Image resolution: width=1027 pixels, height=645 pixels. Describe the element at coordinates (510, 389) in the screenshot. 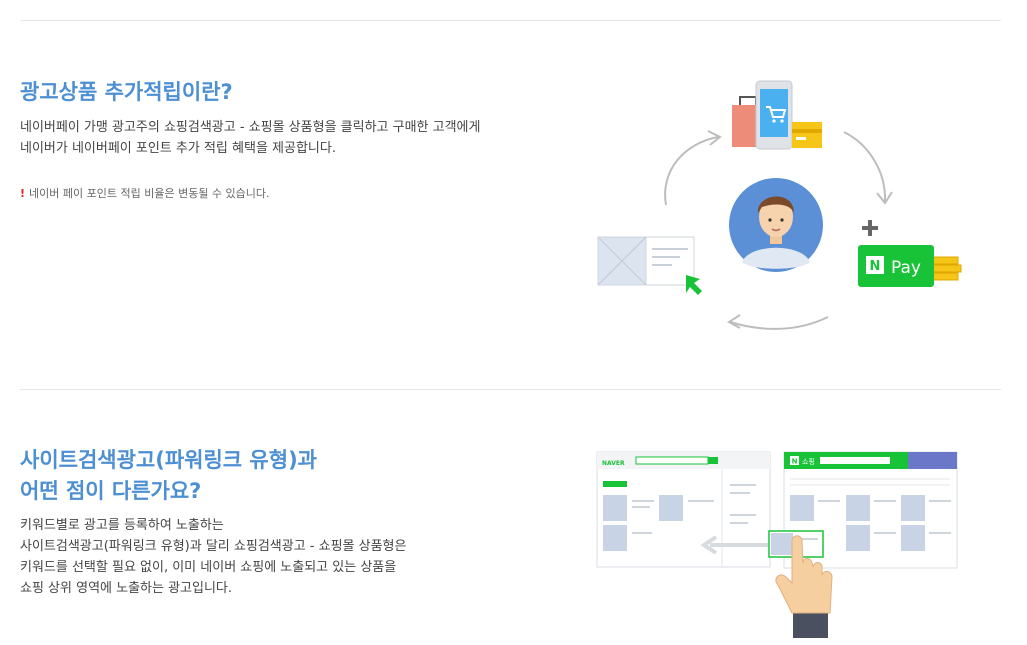

I see `section-divider` at that location.